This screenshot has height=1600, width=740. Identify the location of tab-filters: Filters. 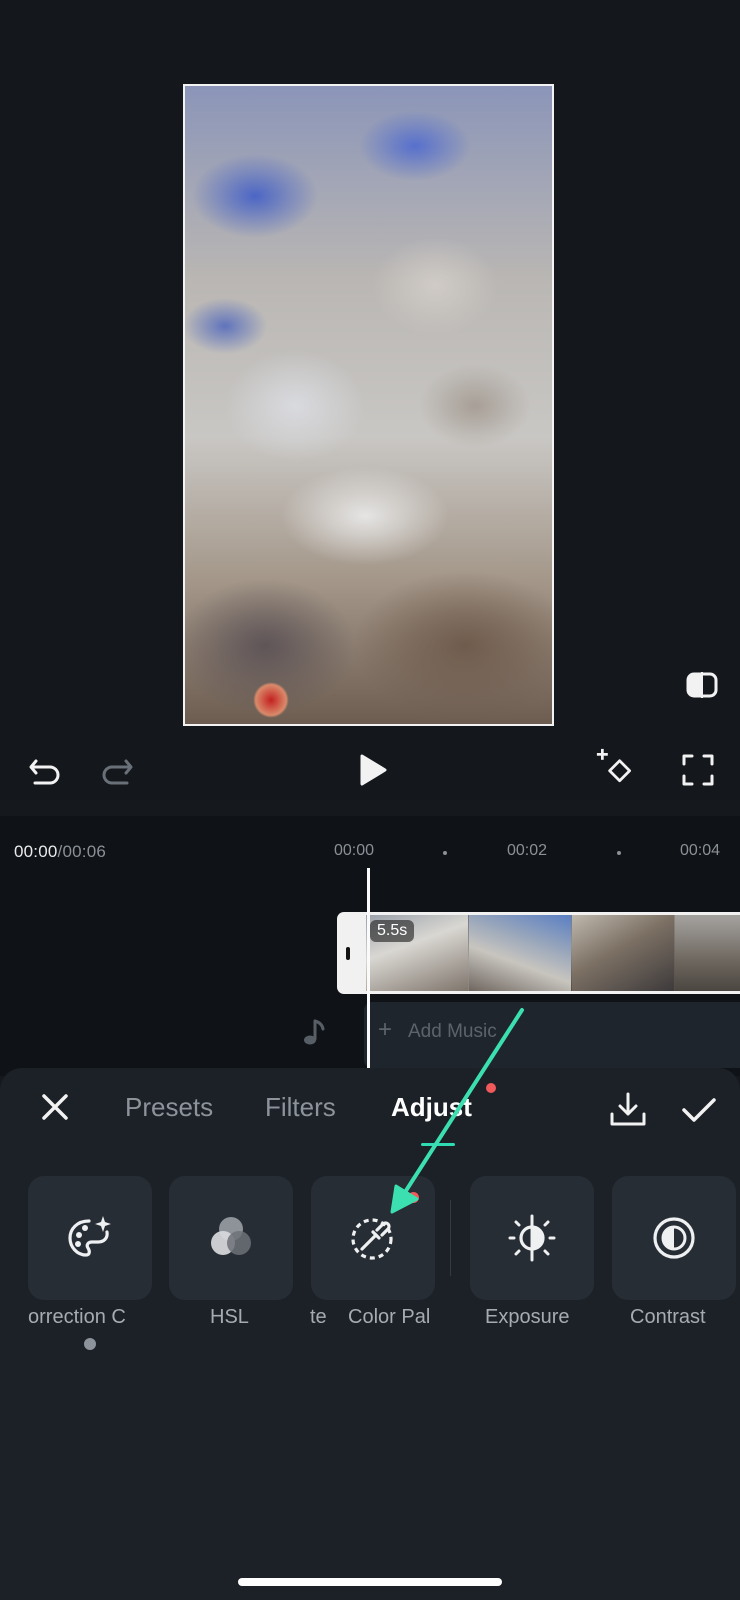
(300, 1107).